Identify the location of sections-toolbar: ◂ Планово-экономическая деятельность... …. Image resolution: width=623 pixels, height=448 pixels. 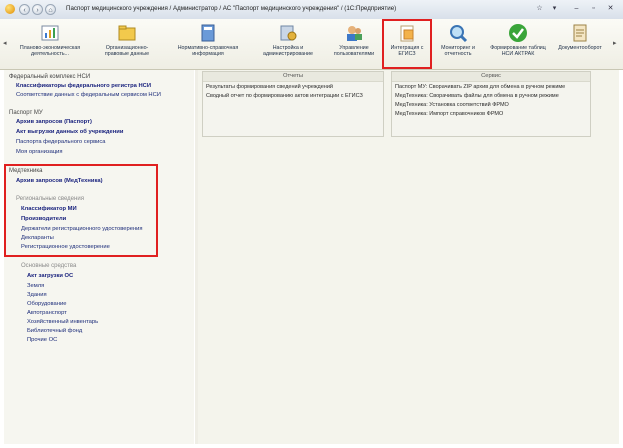
(311, 44).